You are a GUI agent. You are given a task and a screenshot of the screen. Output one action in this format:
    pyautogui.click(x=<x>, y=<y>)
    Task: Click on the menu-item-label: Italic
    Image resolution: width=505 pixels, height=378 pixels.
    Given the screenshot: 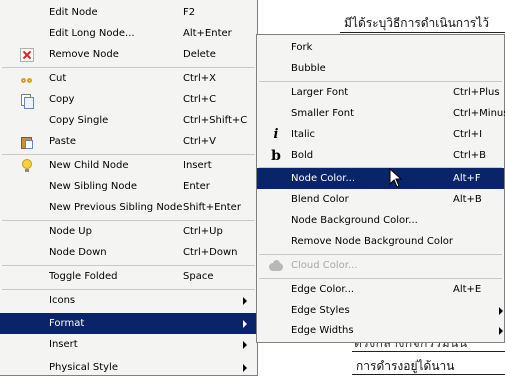 What is the action you would take?
    pyautogui.click(x=303, y=134)
    